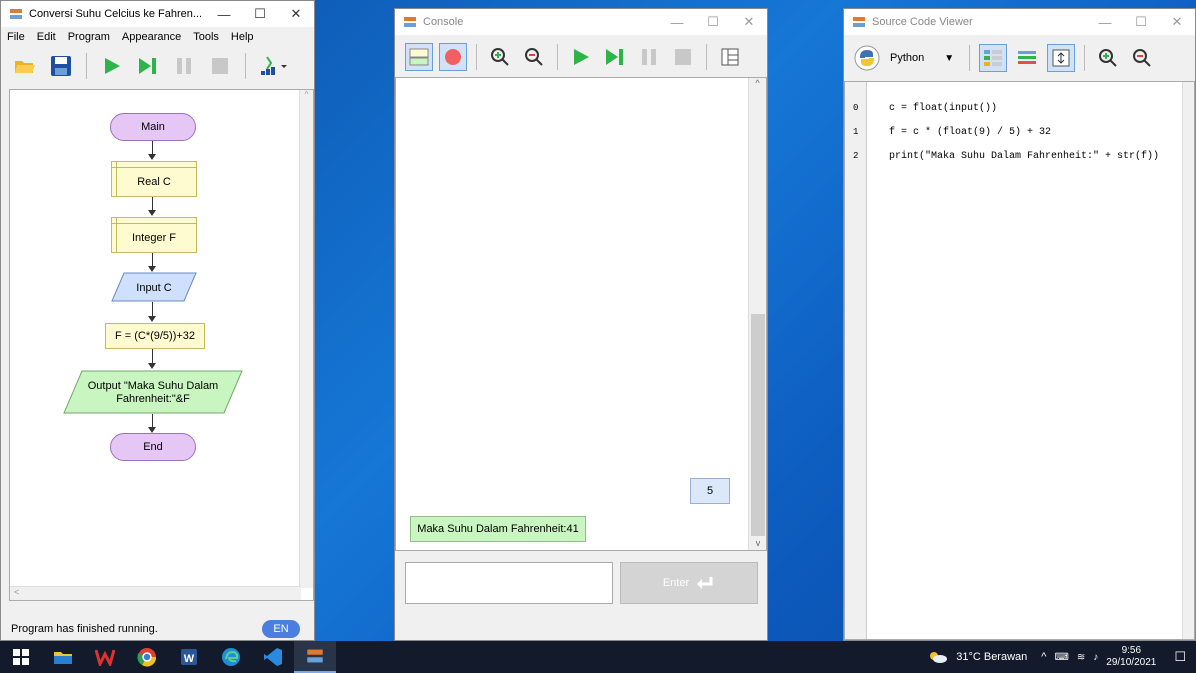  I want to click on taskbar-wps, so click(105, 657).